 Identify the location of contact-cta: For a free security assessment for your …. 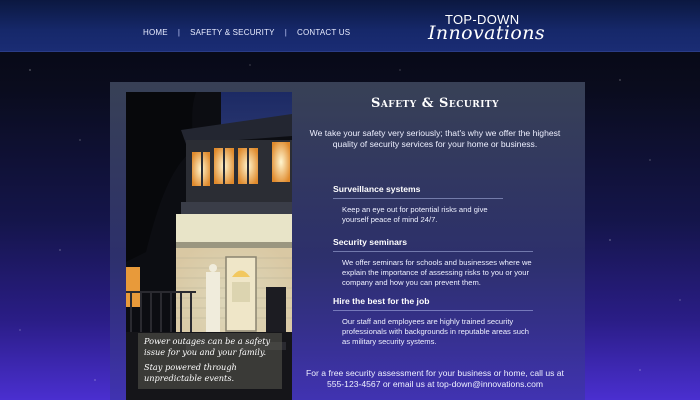
(435, 378).